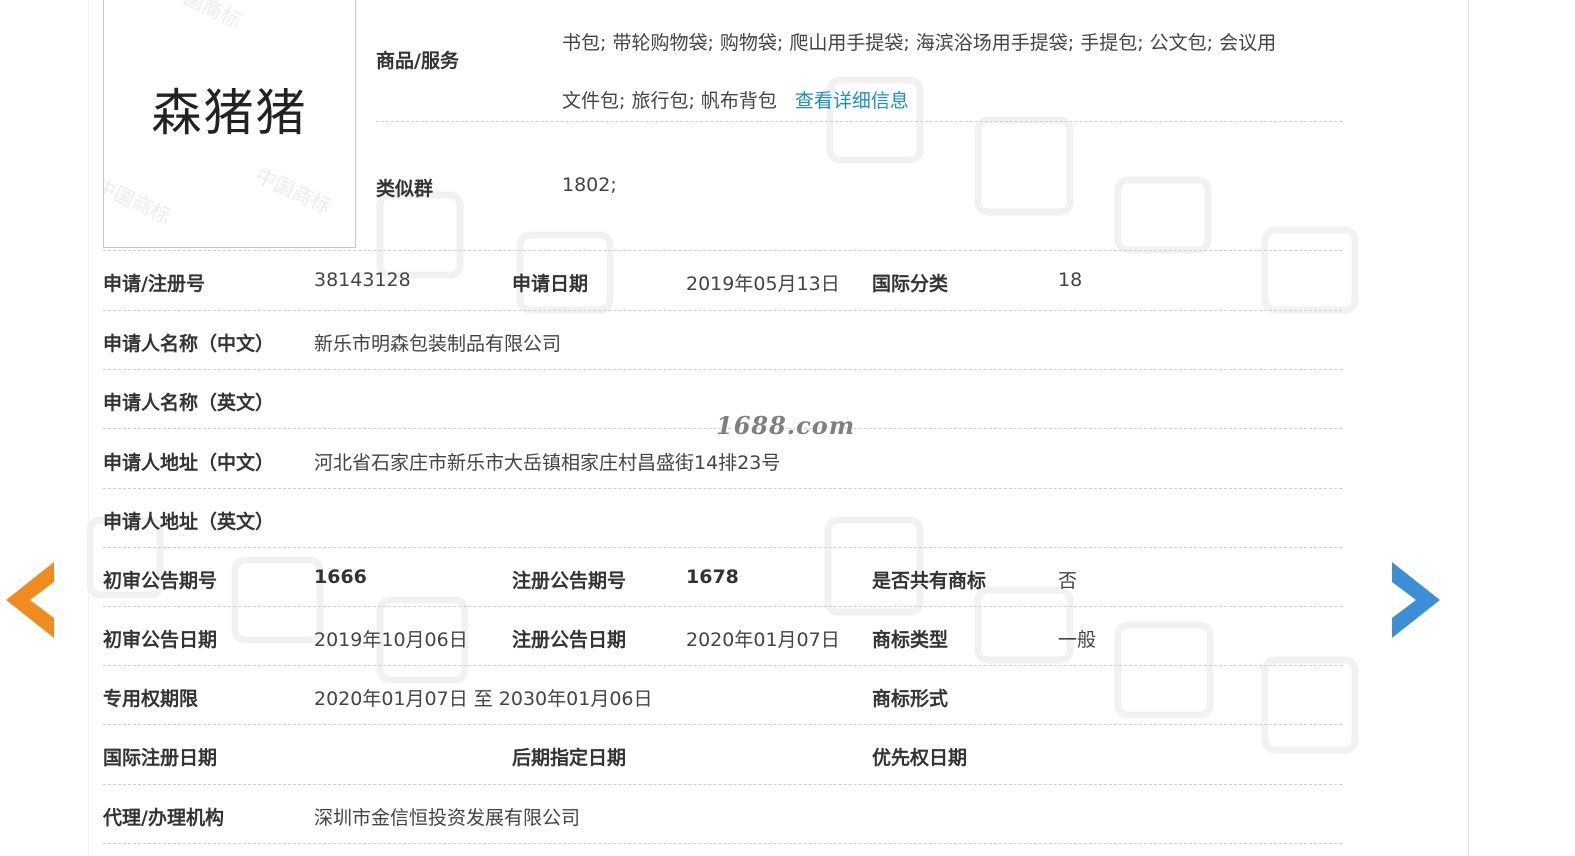  What do you see at coordinates (417, 61) in the screenshot?
I see `goods-label: 商品/服务` at bounding box center [417, 61].